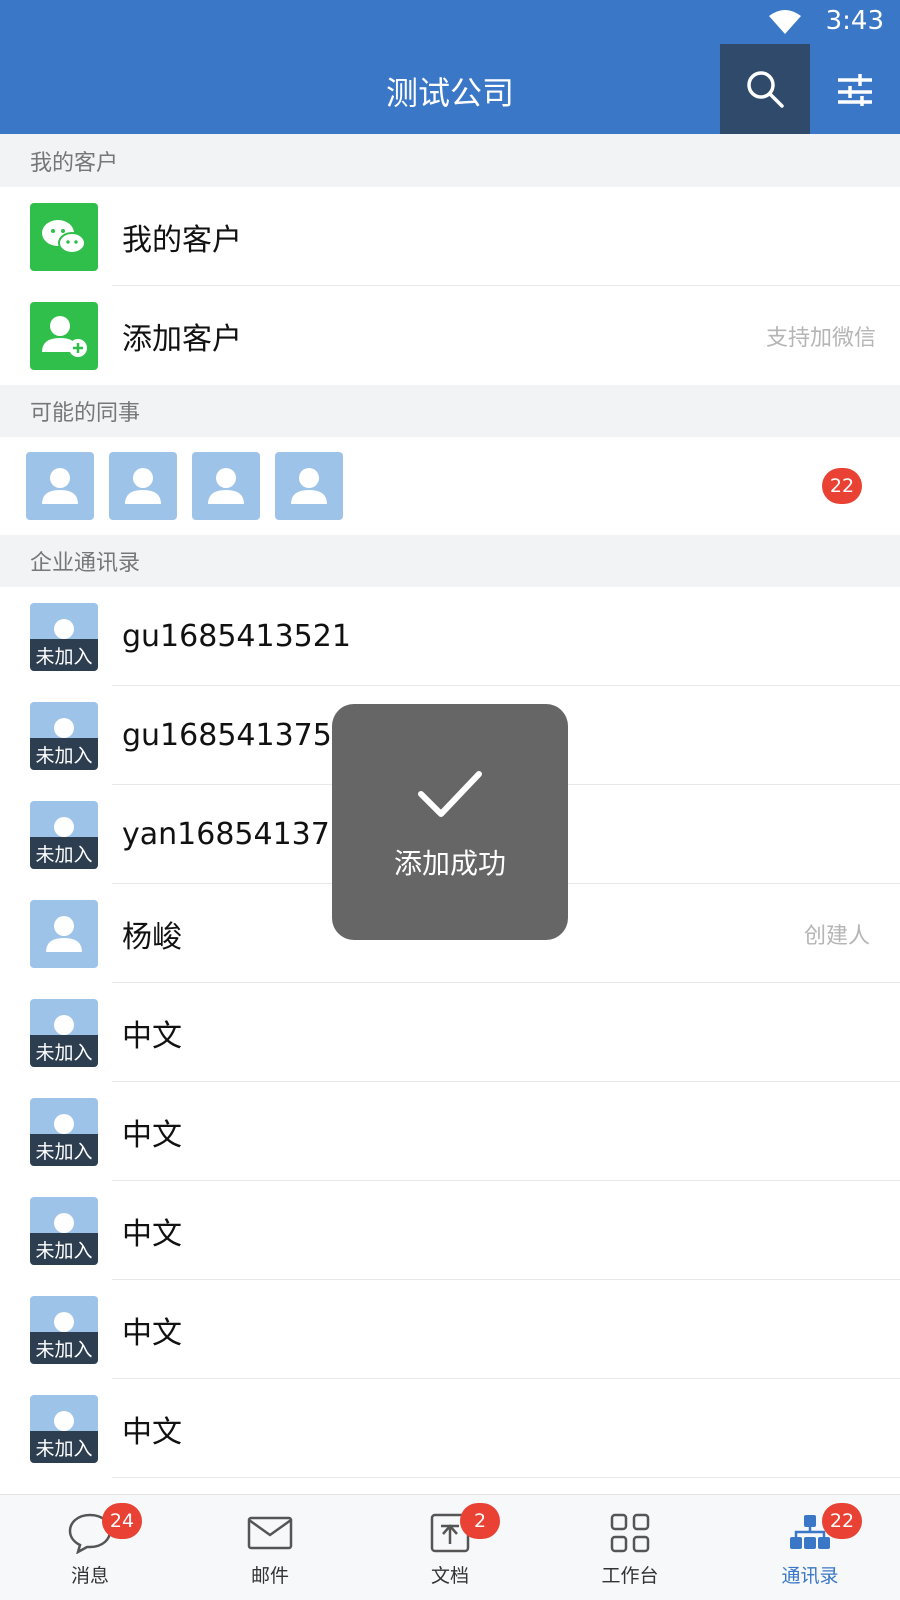 The width and height of the screenshot is (900, 1600). I want to click on app-bar: 测试公司, so click(450, 89).